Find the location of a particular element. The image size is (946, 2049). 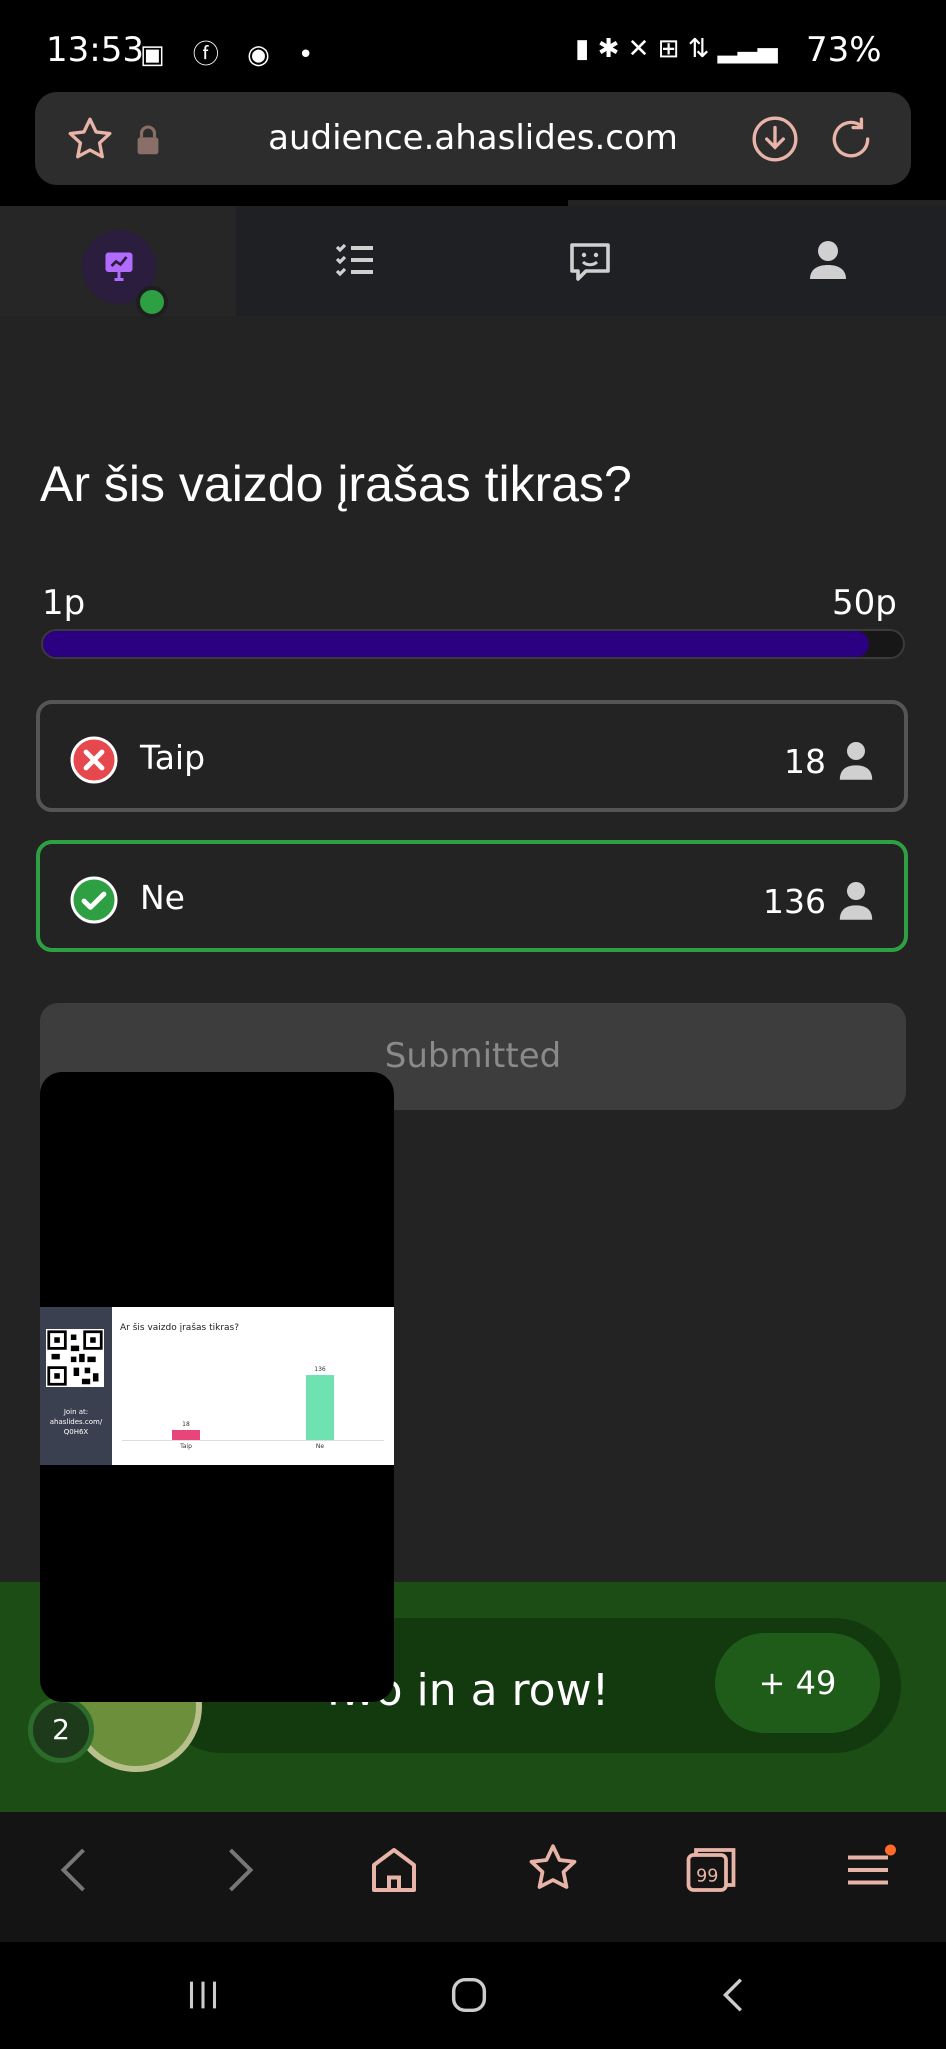

android-nav-bar is located at coordinates (473, 1995).